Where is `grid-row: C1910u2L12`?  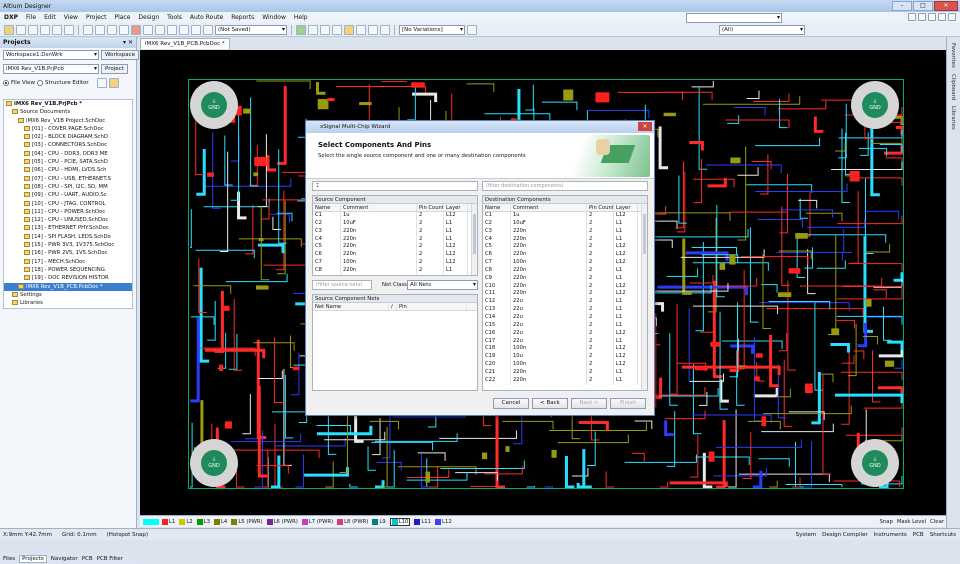
grid-row: C1910u2L12 is located at coordinates (565, 357).